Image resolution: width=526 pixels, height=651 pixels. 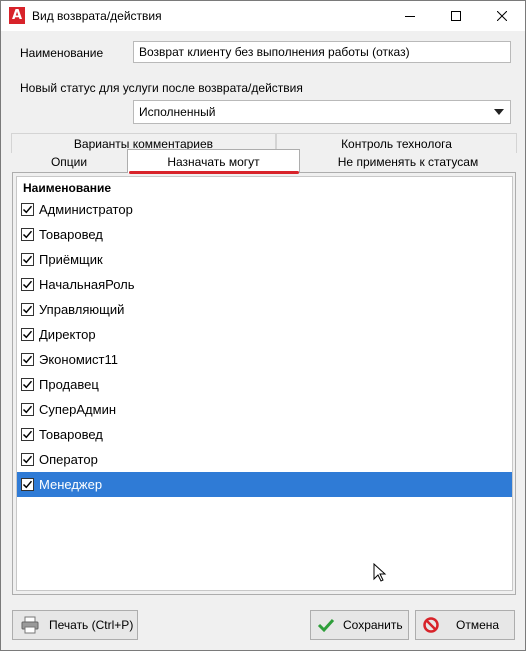 I want to click on app-logo-icon: A, so click(x=17, y=15).